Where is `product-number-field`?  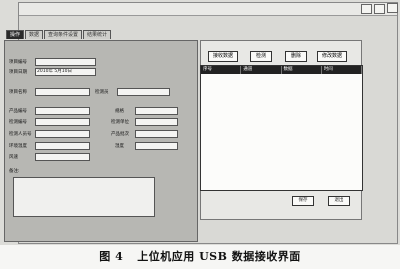
product-number-field is located at coordinates (62, 111).